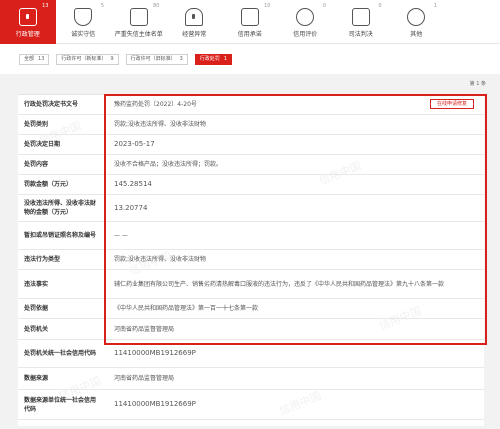  I want to click on filter-penalty: 行政处罚 1, so click(213, 59).